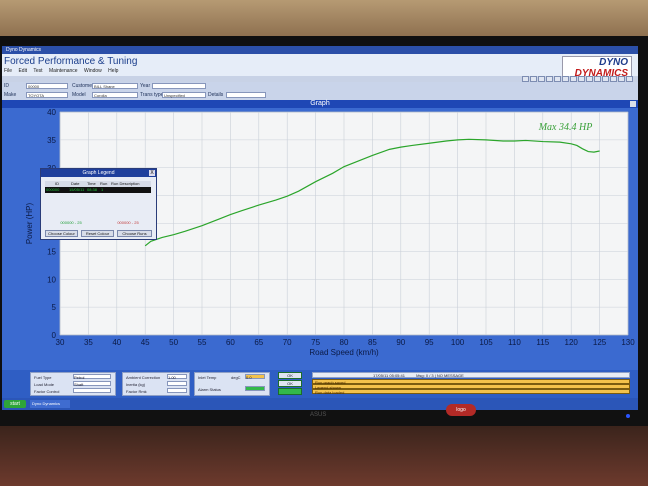  What do you see at coordinates (344, 352) in the screenshot?
I see `x-axis-label: Road Speed (km/h)` at bounding box center [344, 352].